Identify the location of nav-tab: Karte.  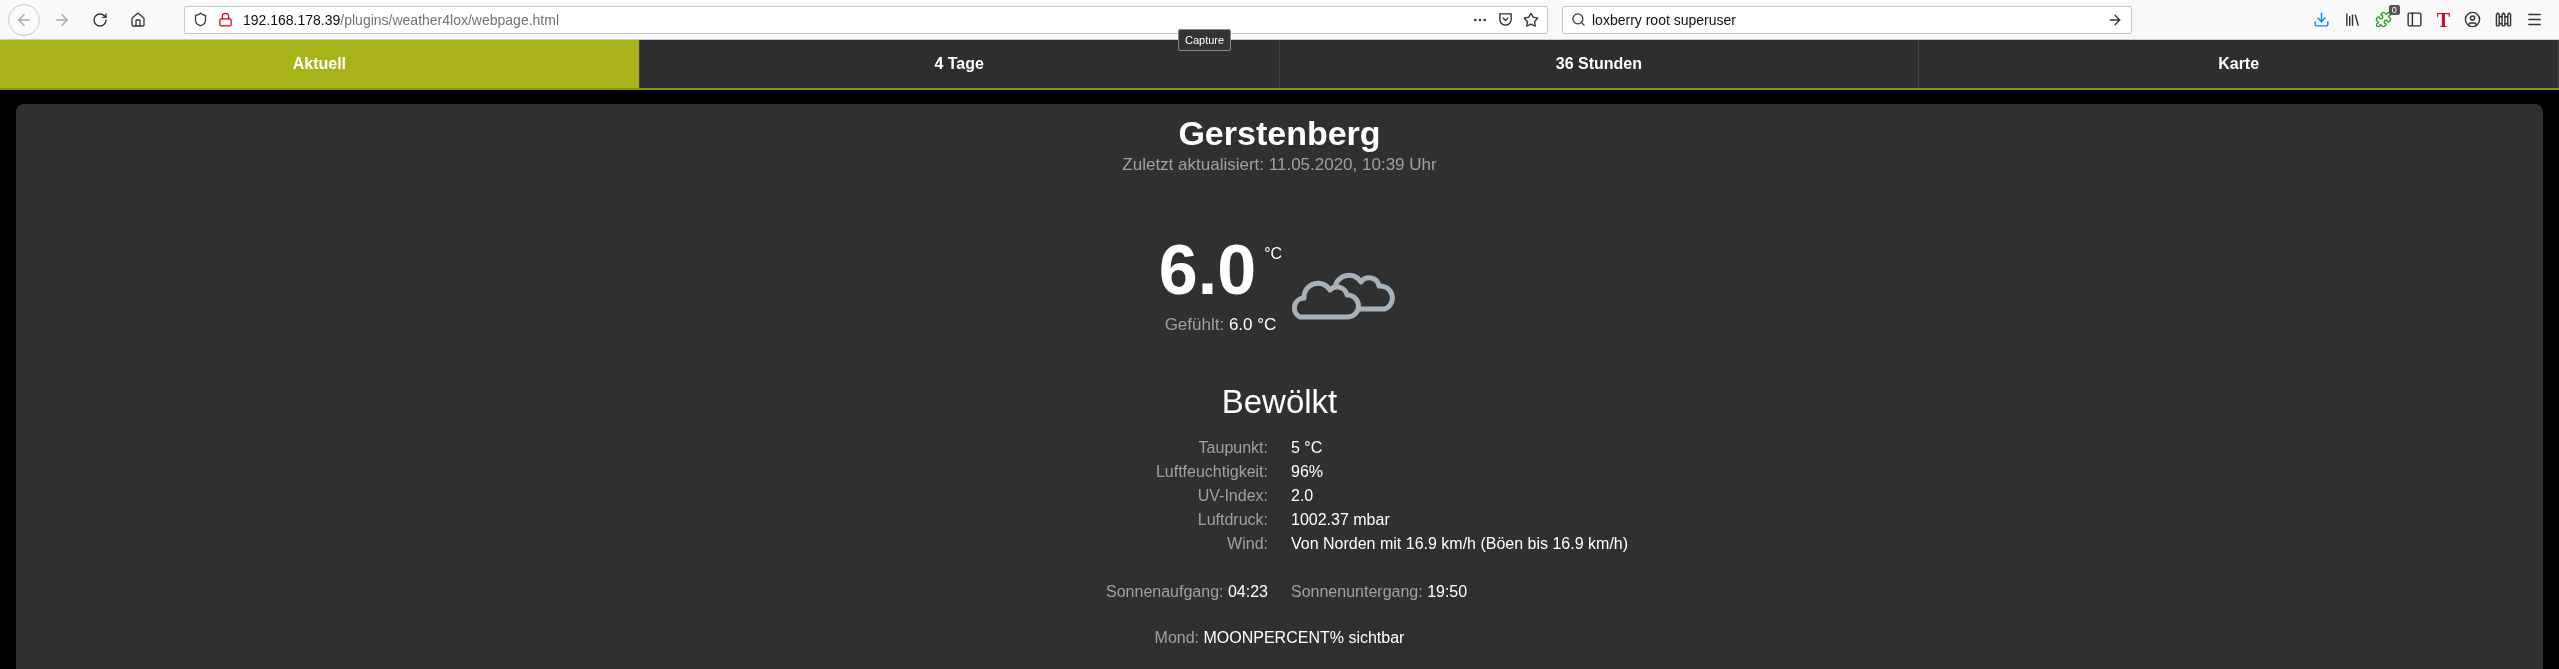
(2239, 64).